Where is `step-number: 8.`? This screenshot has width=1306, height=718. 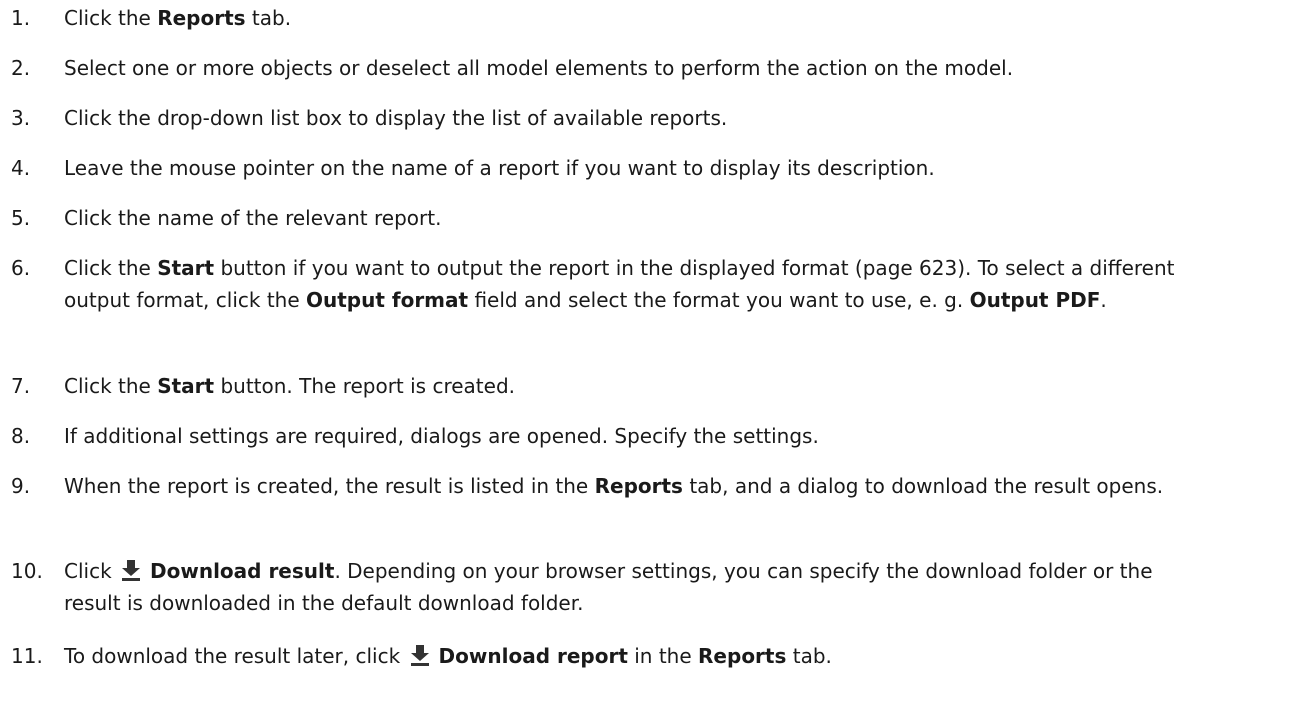
step-number: 8. is located at coordinates (21, 436).